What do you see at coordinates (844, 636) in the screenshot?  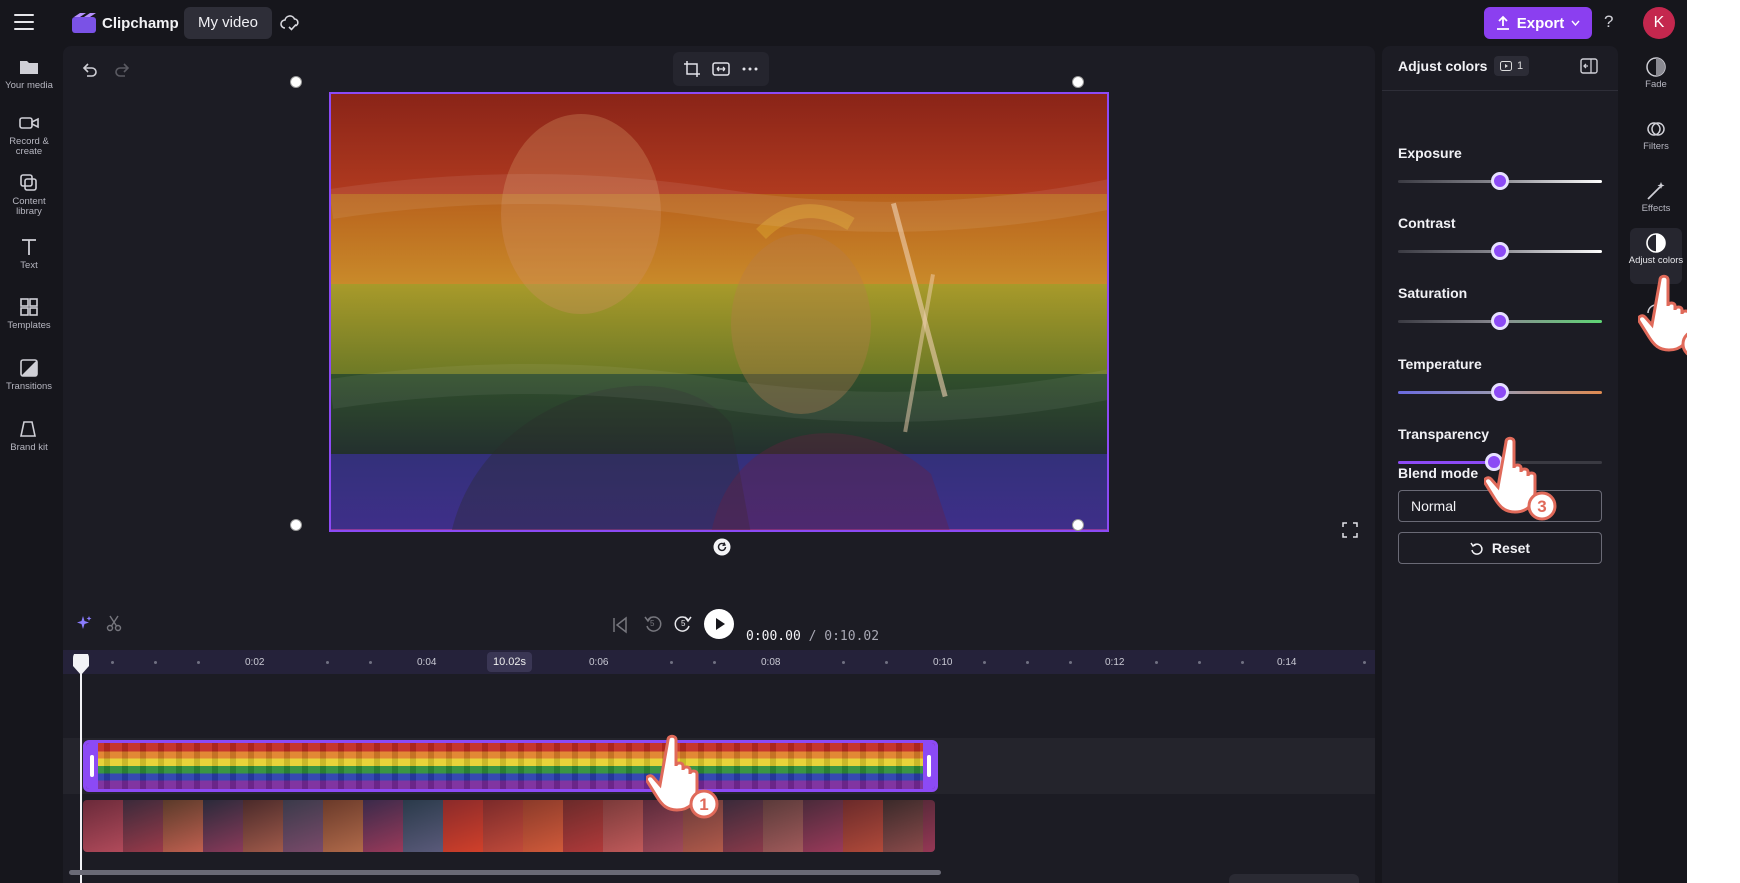 I see `duration: / 0:10.02` at bounding box center [844, 636].